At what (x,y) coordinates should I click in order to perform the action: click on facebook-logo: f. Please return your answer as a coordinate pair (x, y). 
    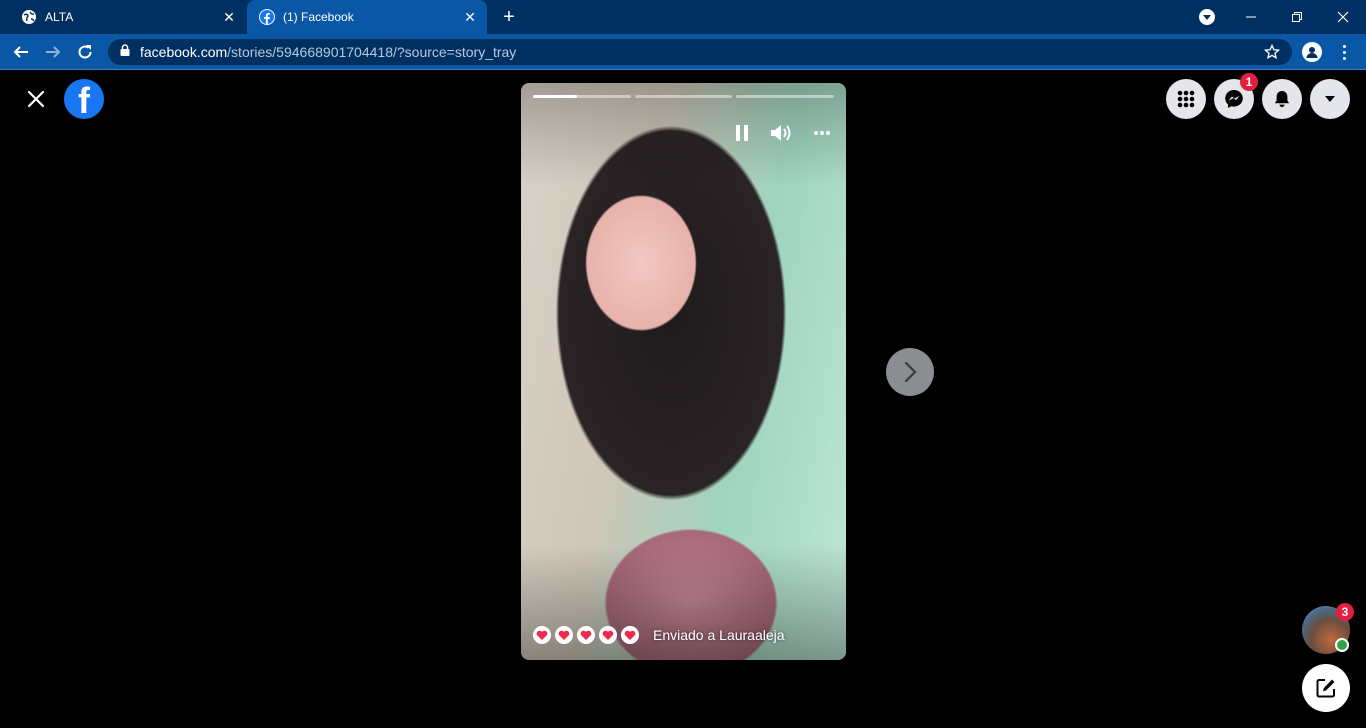
    Looking at the image, I should click on (84, 99).